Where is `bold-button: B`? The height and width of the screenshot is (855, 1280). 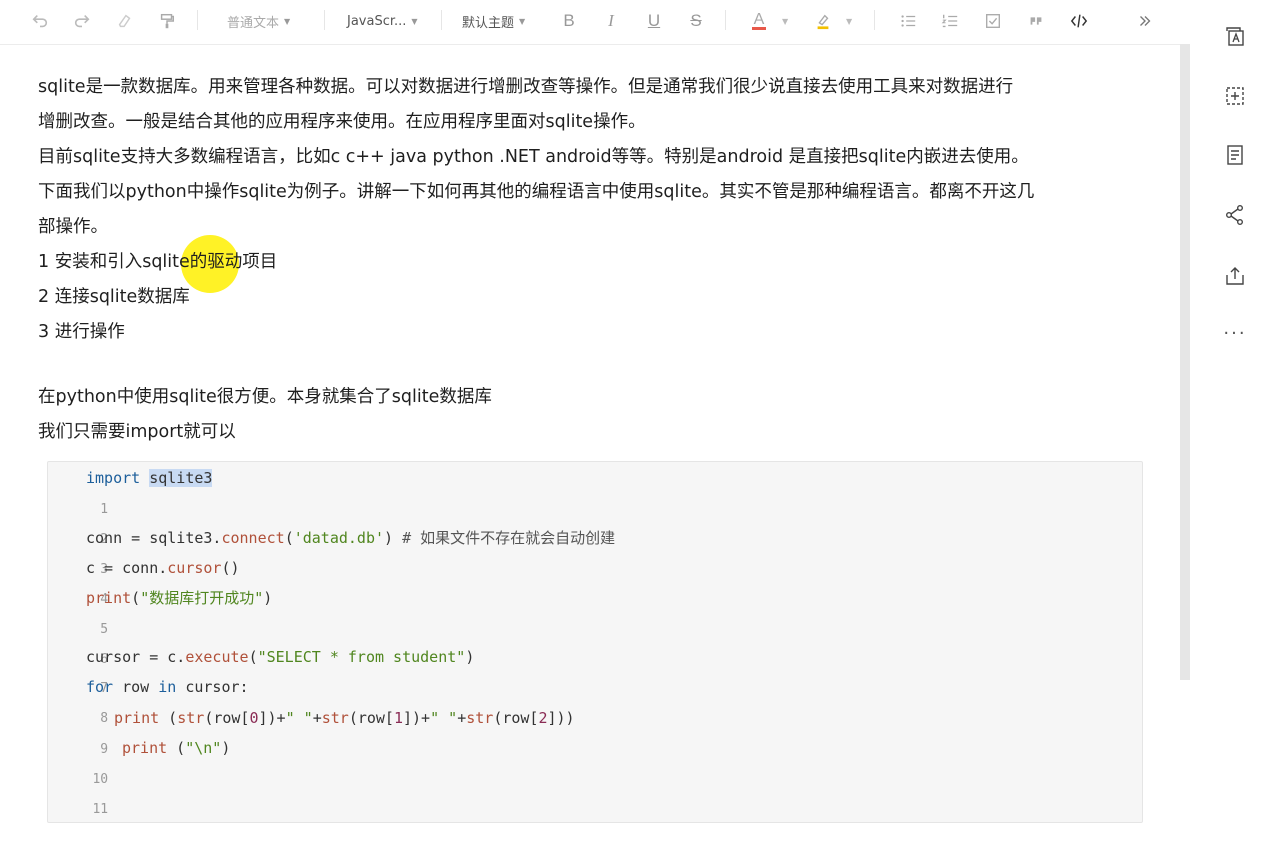
bold-button: B is located at coordinates (569, 21).